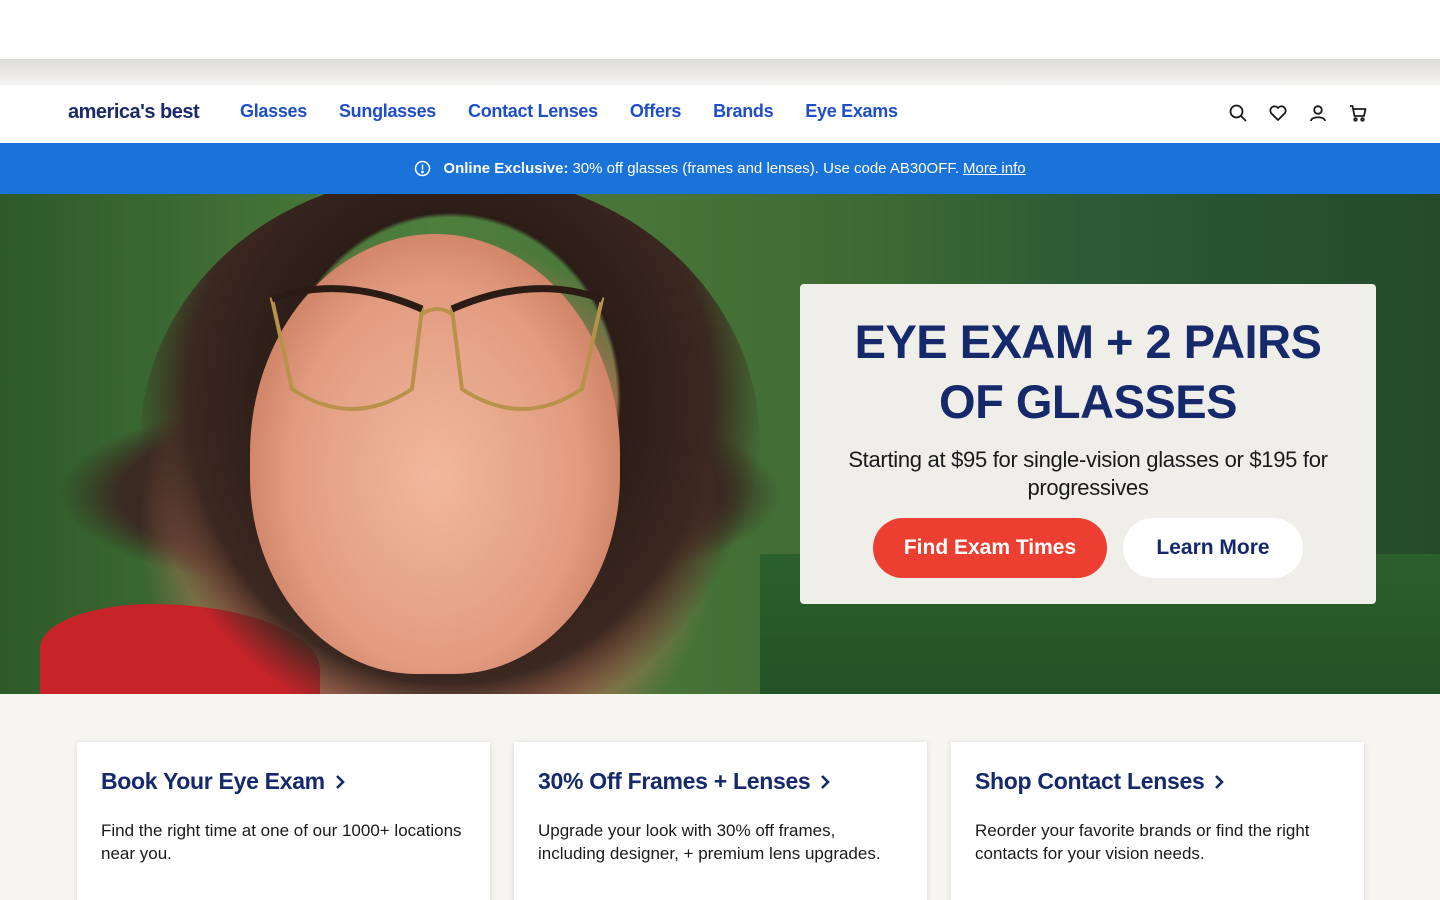 This screenshot has height=900, width=1440. I want to click on card-title-text: Shop Contact Lenses, so click(1090, 781).